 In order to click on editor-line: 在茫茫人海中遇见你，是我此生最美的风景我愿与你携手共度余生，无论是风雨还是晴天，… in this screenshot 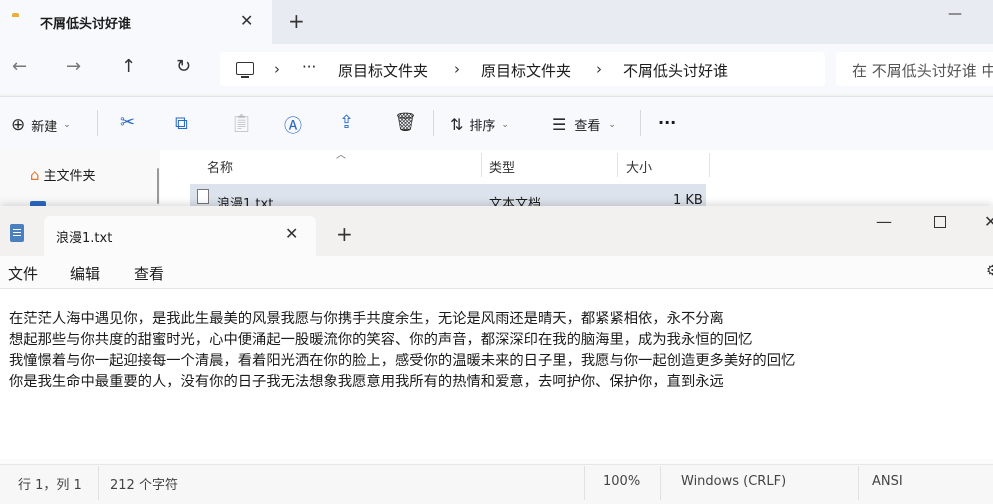, I will do `click(366, 319)`.